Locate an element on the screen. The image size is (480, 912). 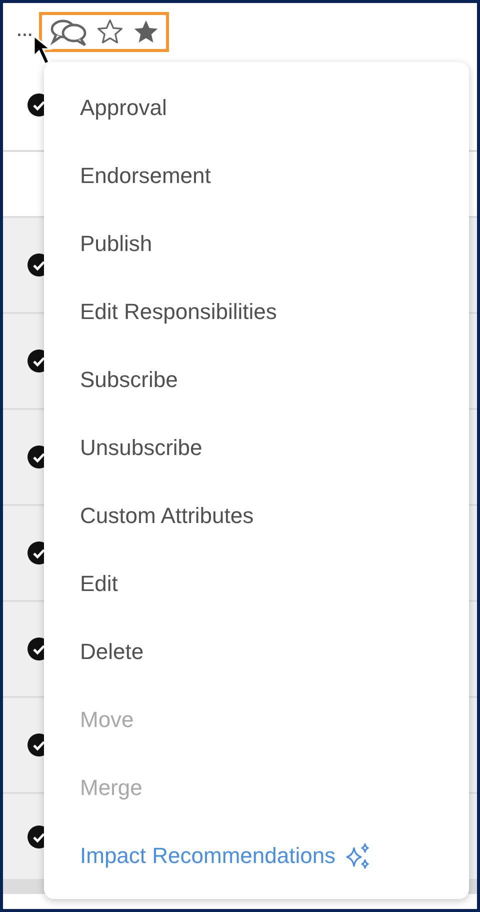
menu-item: Delete is located at coordinates (256, 652).